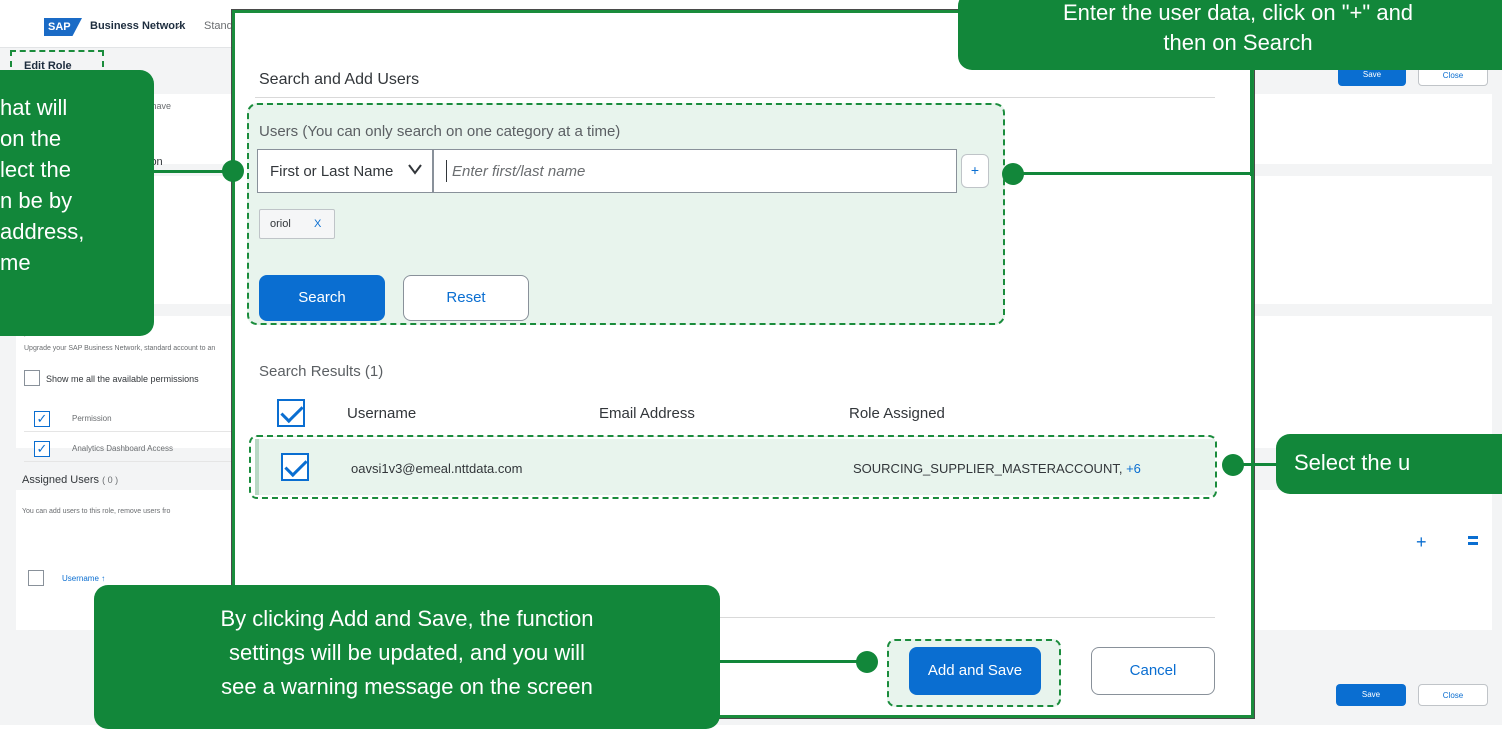 The image size is (1502, 729). Describe the element at coordinates (735, 412) in the screenshot. I see `results-table-header: Username Email Address Role Assigned` at that location.